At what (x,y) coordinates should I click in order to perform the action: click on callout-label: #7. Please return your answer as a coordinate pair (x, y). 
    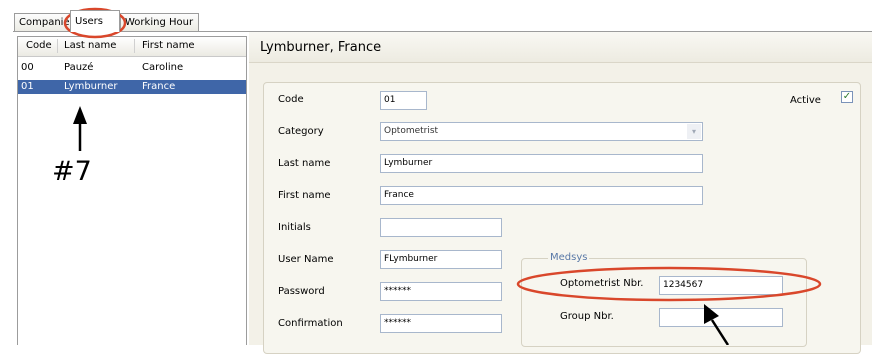
    Looking at the image, I should click on (72, 171).